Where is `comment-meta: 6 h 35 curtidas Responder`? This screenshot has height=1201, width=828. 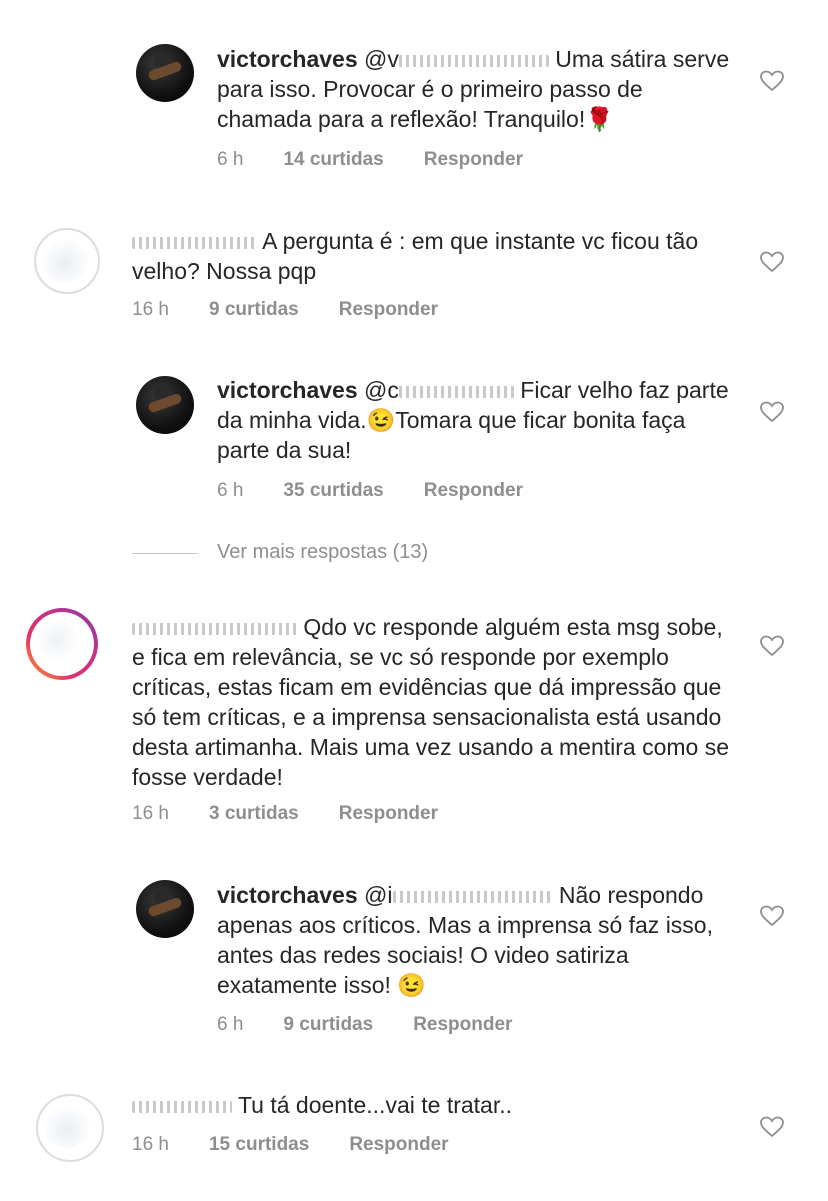 comment-meta: 6 h 35 curtidas Responder is located at coordinates (370, 491).